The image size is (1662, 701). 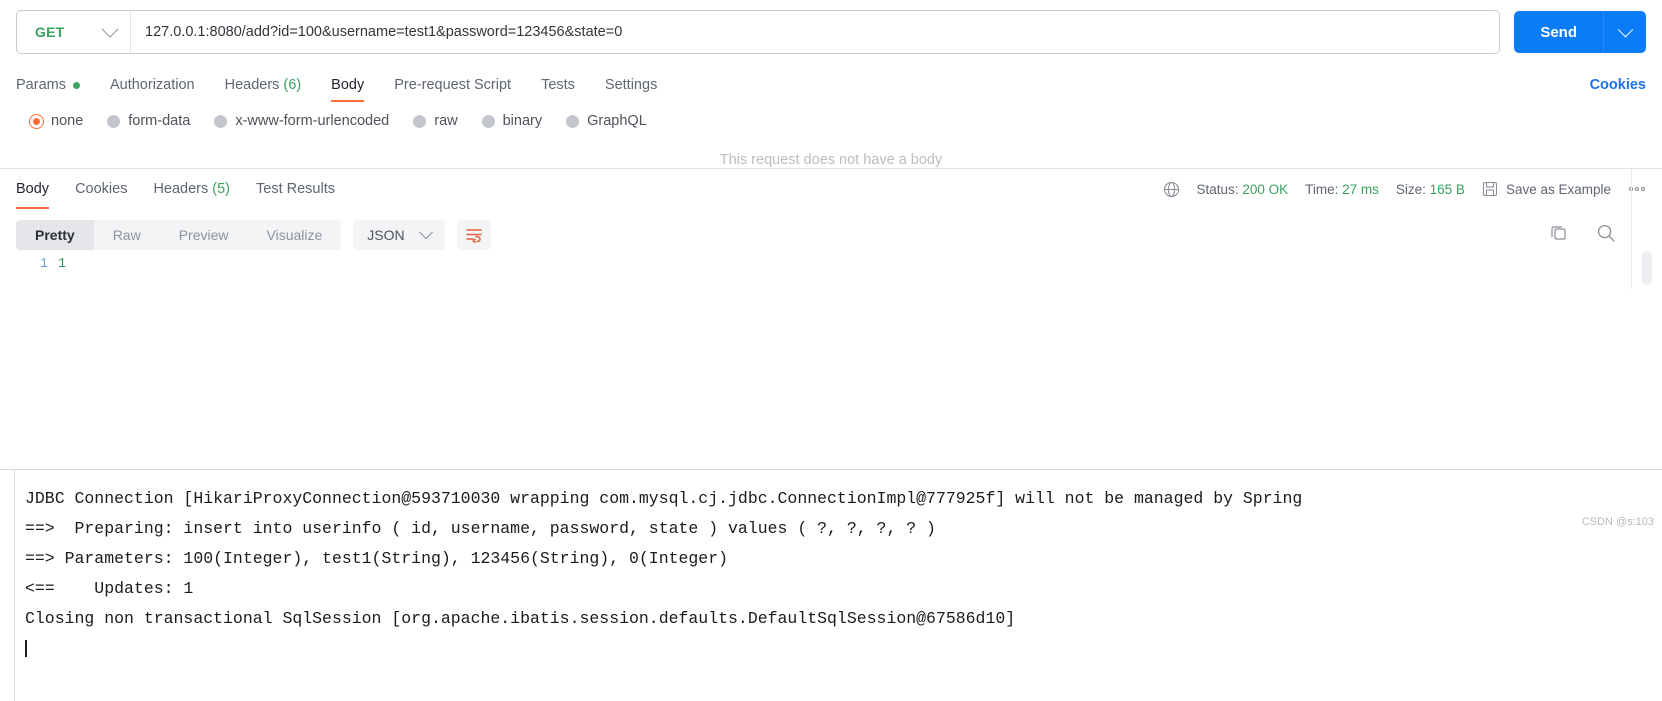 What do you see at coordinates (1631, 229) in the screenshot?
I see `response-scroll-divider` at bounding box center [1631, 229].